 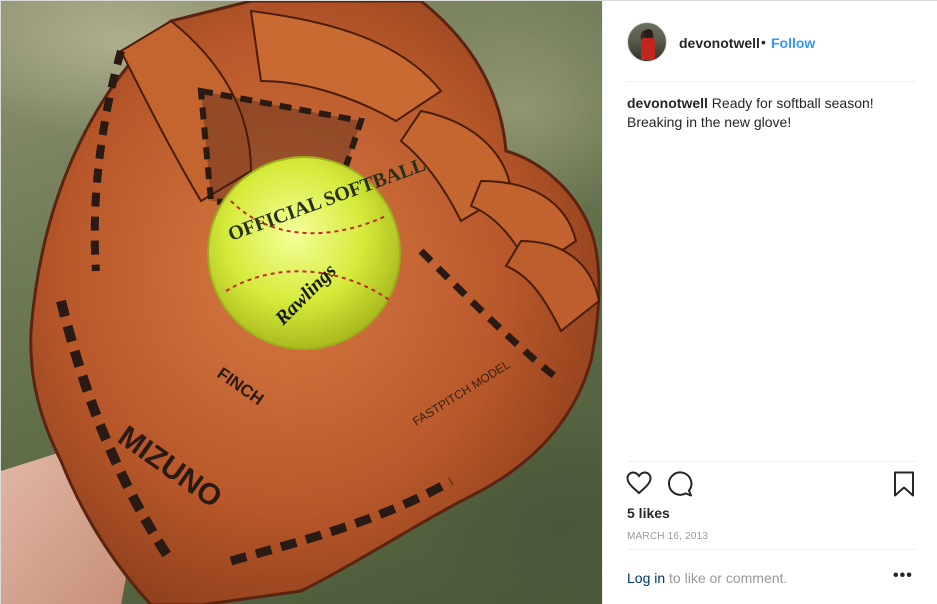 What do you see at coordinates (770, 483) in the screenshot?
I see `post-actions` at bounding box center [770, 483].